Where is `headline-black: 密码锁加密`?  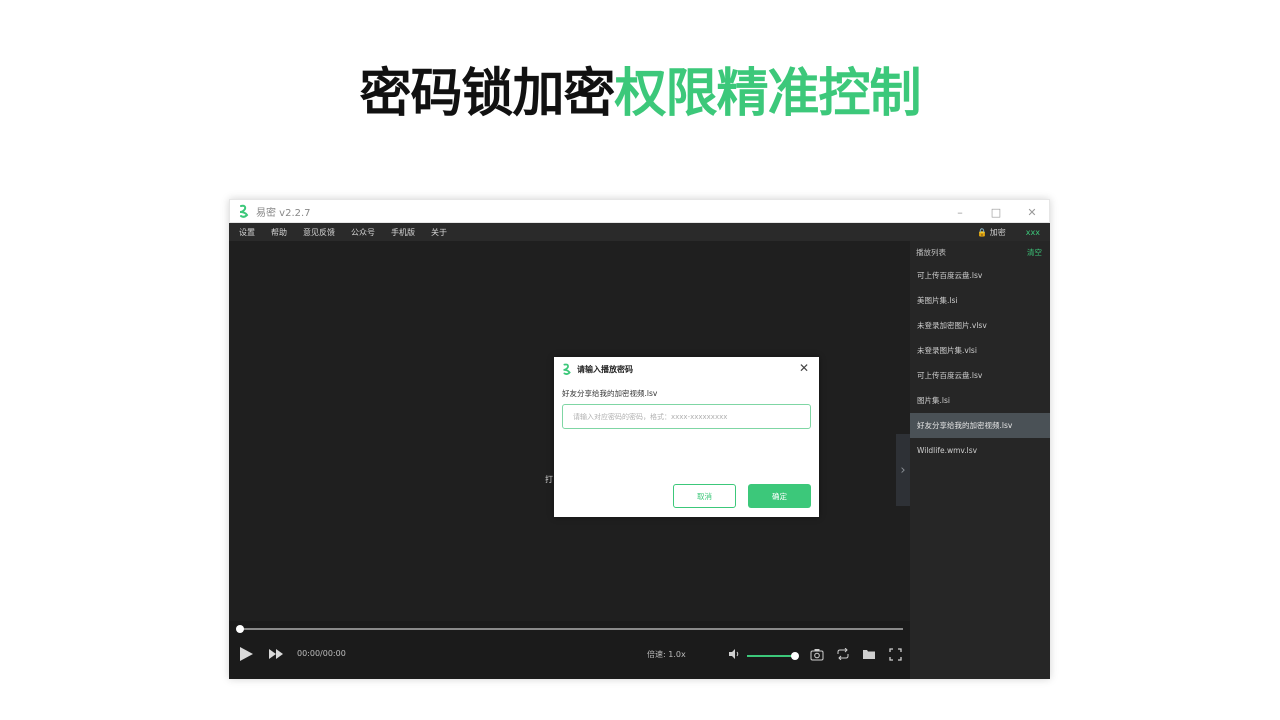 headline-black: 密码锁加密 is located at coordinates (487, 94).